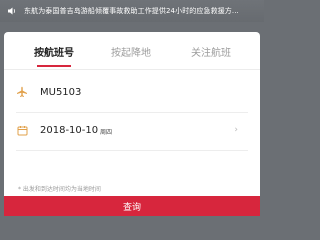 This screenshot has height=240, width=320. Describe the element at coordinates (132, 206) in the screenshot. I see `query-button: 查询` at that location.